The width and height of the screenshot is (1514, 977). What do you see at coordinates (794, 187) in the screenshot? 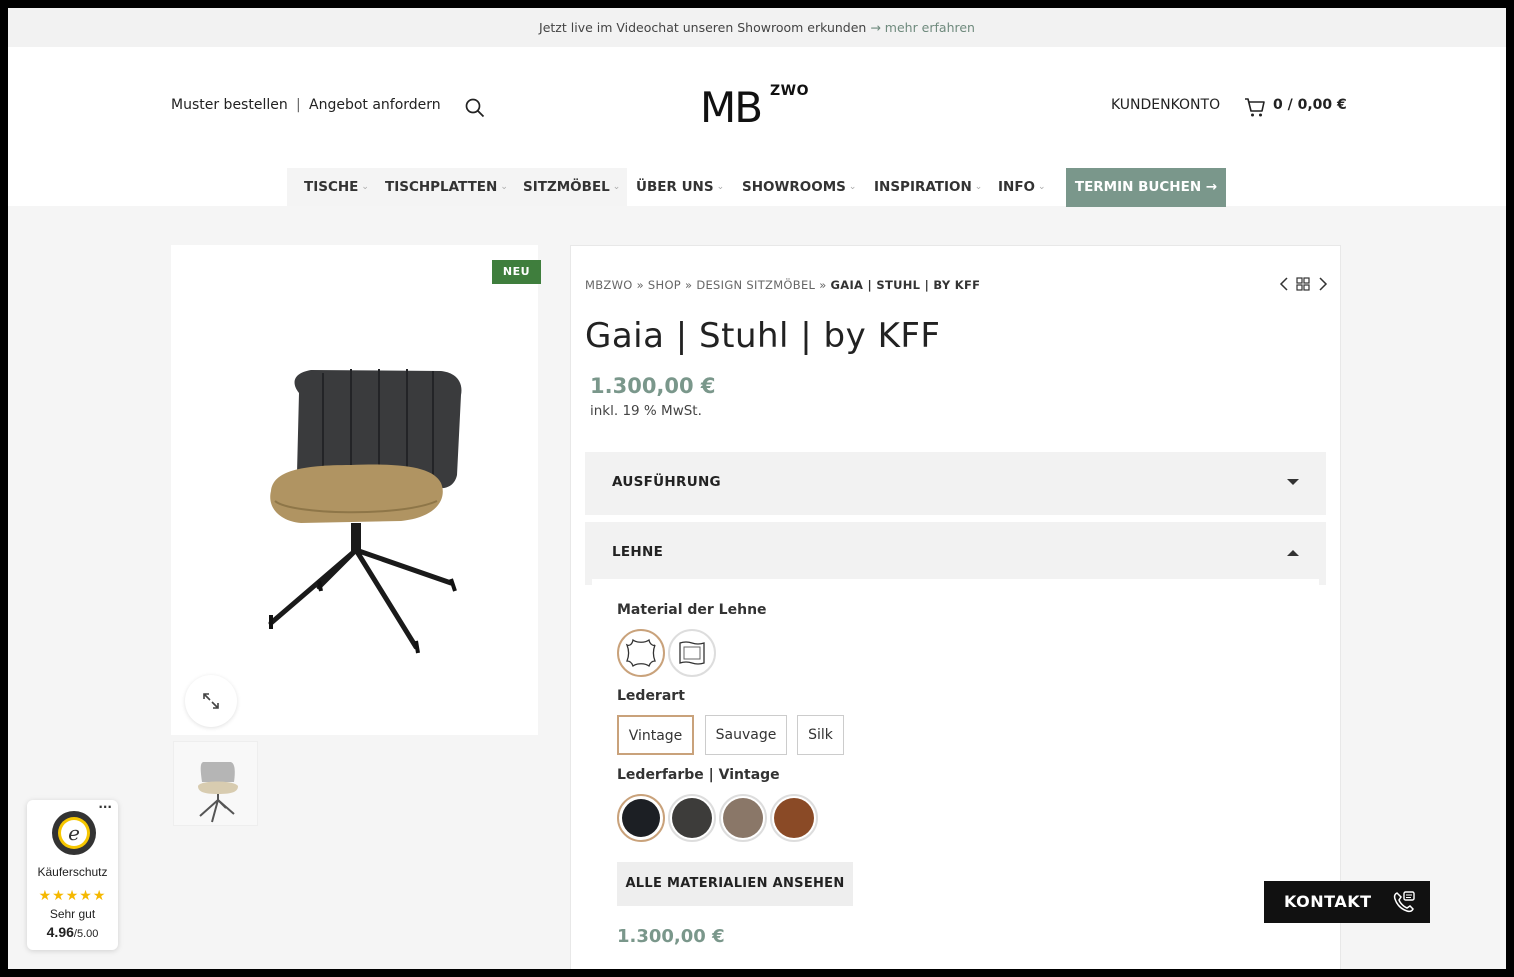
I see `nav-label: SHOWROOMS` at bounding box center [794, 187].